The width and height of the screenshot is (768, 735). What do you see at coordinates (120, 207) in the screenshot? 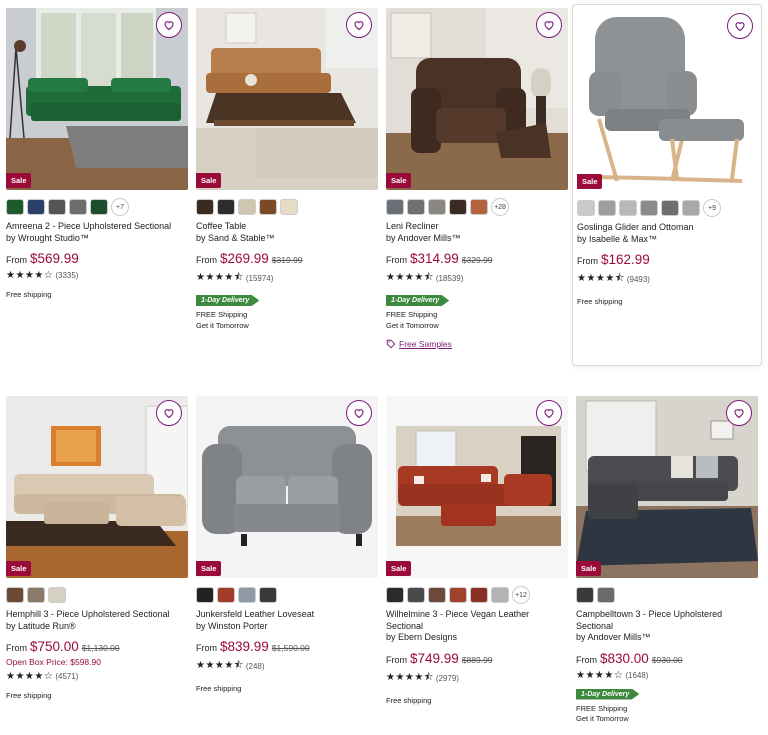
I see `more-colors-button: +7` at bounding box center [120, 207].